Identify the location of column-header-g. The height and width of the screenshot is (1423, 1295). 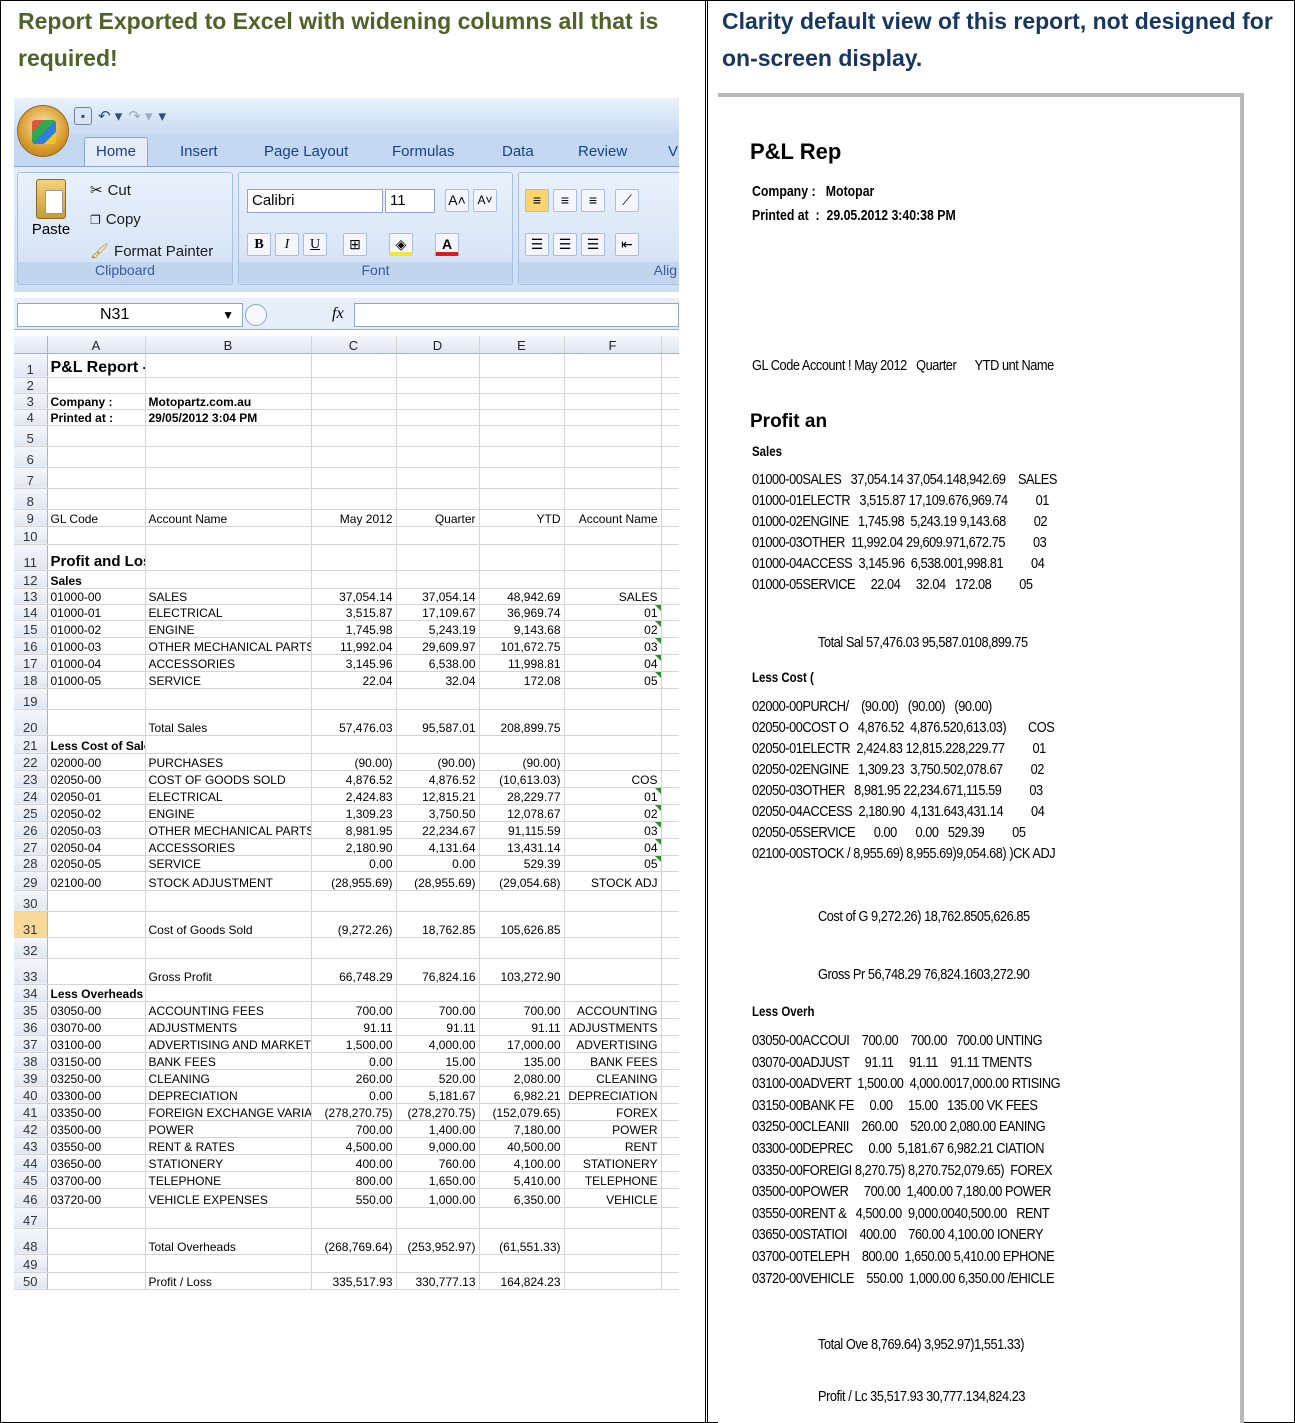
(670, 345).